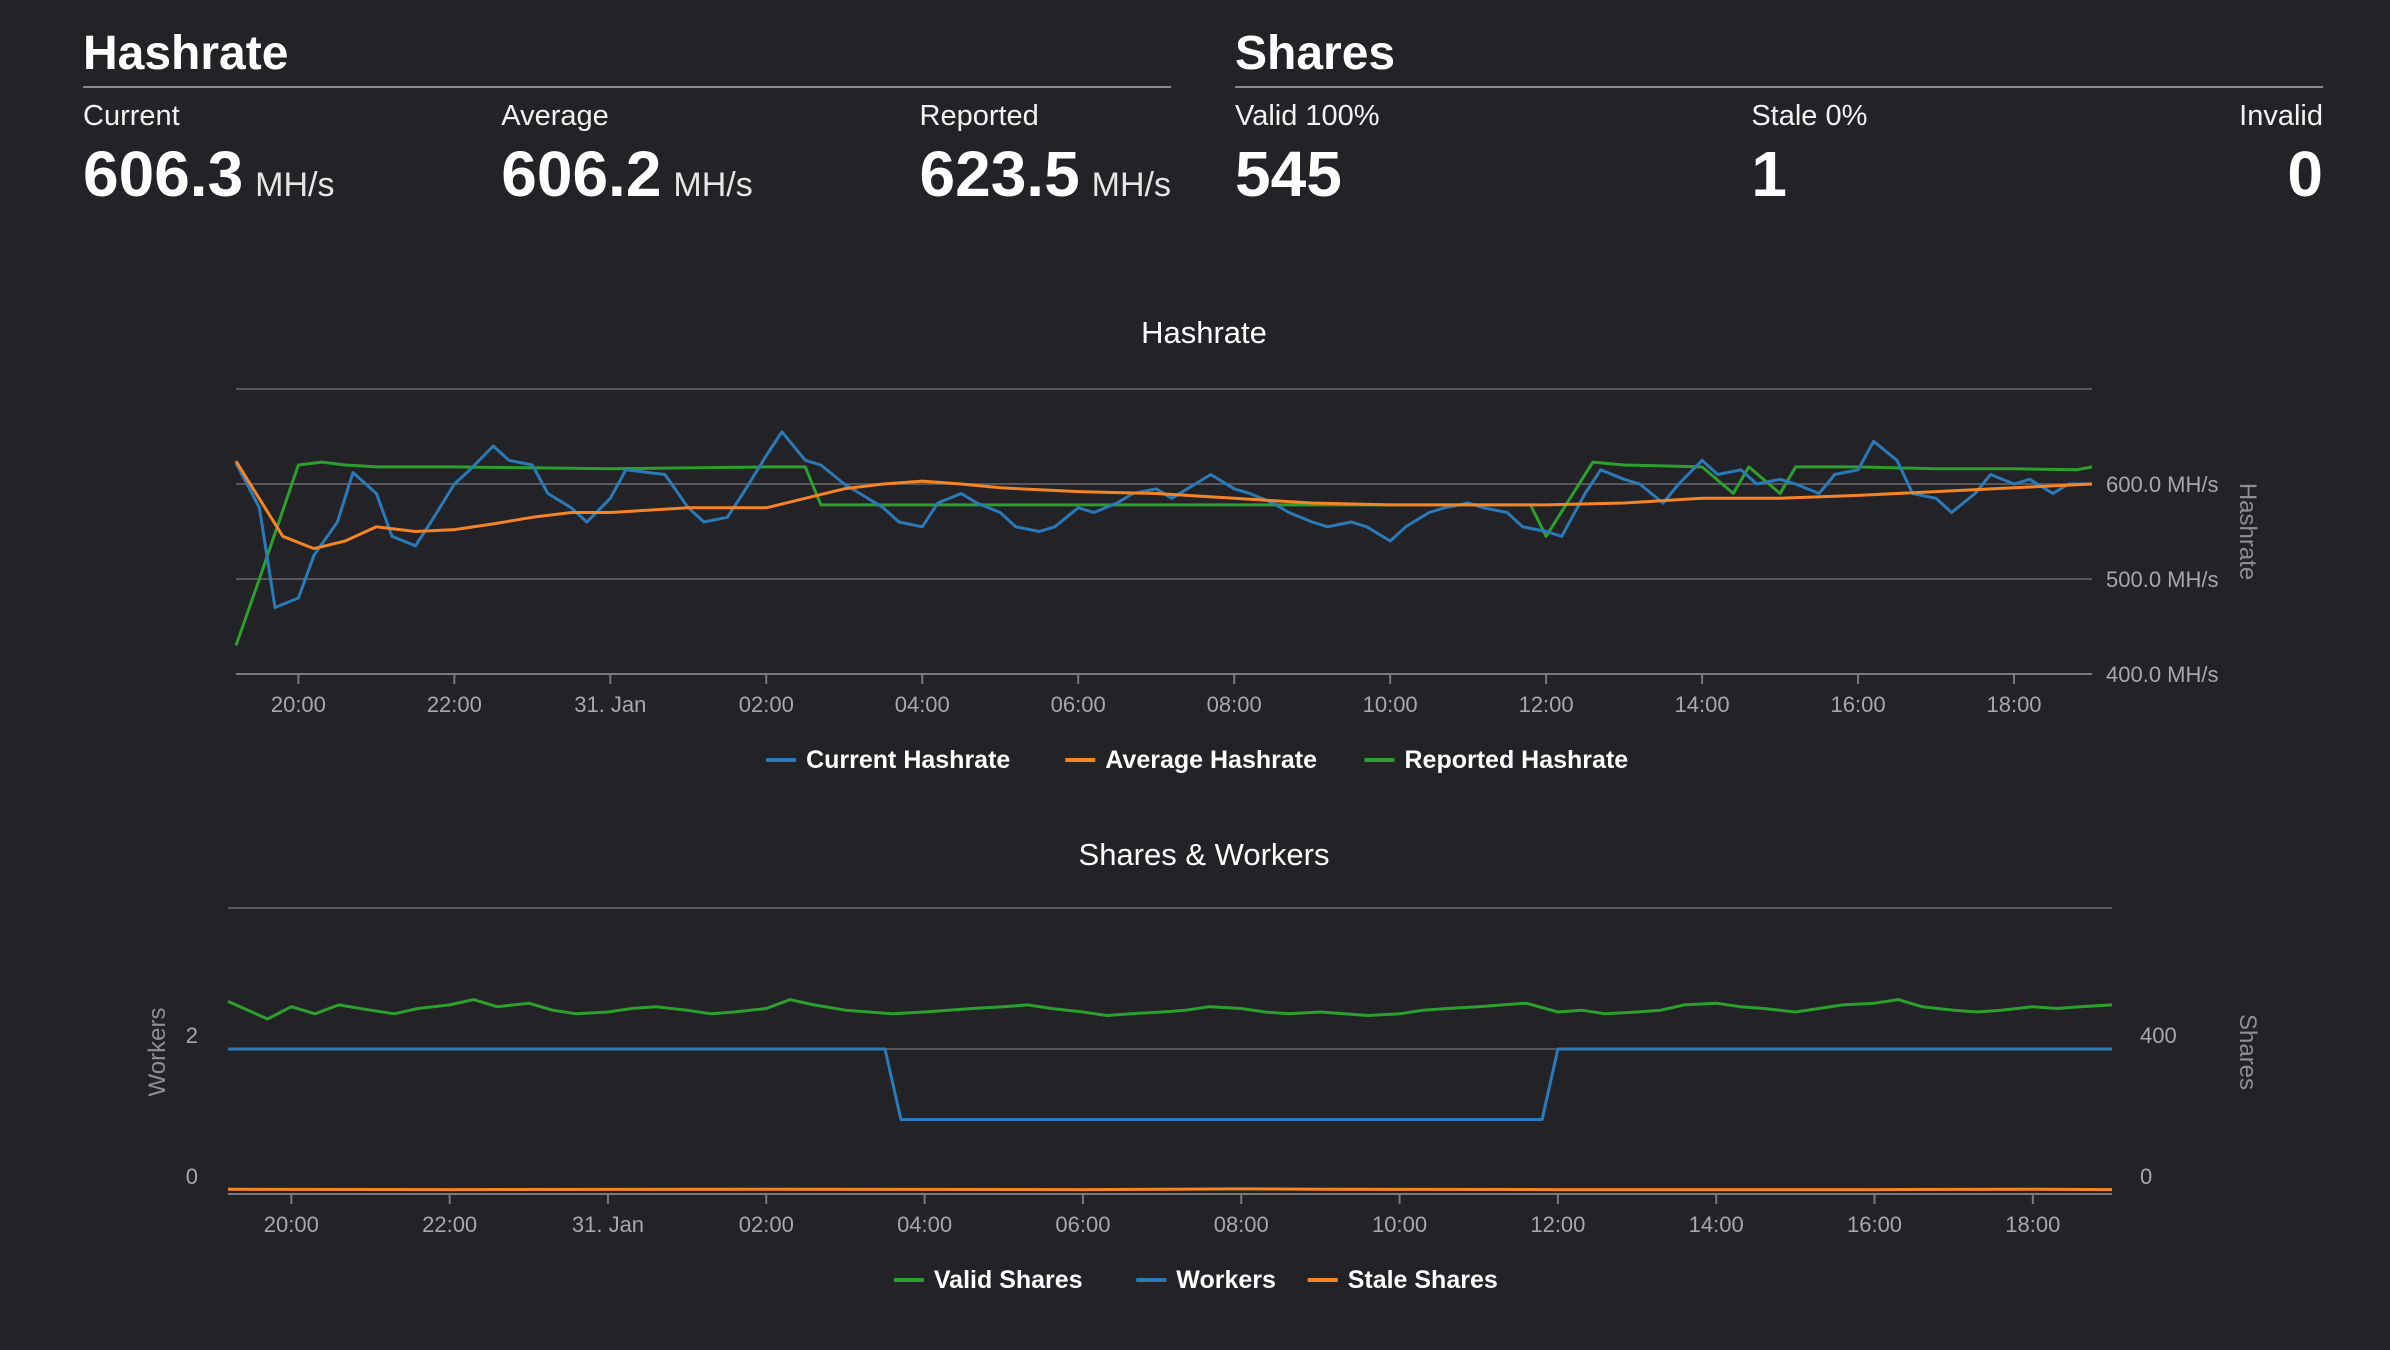  What do you see at coordinates (2146, 1176) in the screenshot?
I see `y-right-tick-label: 0` at bounding box center [2146, 1176].